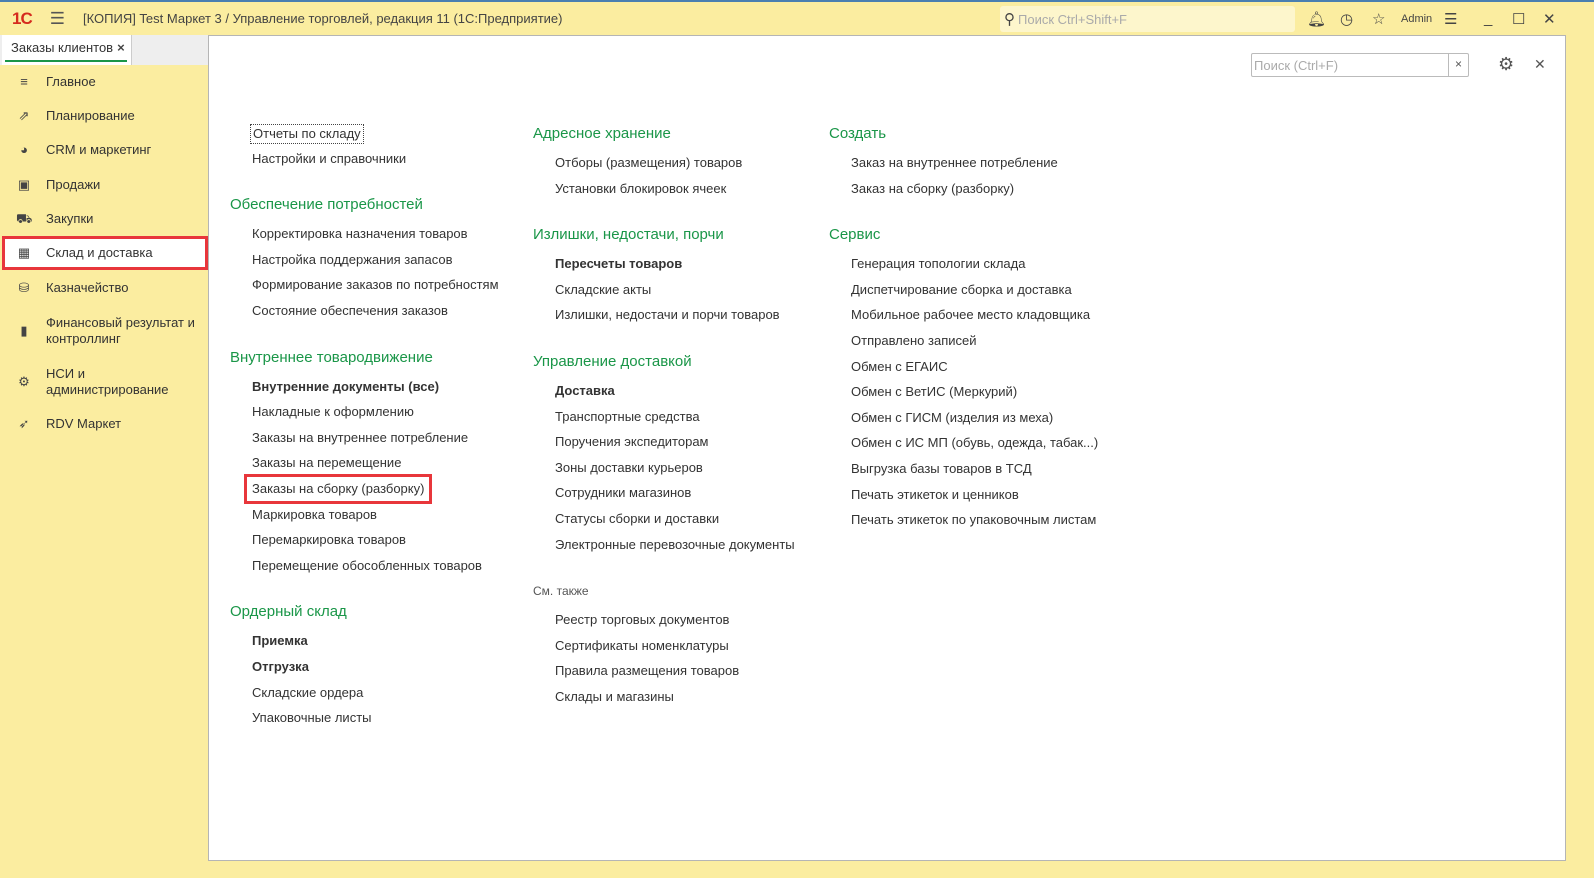 The width and height of the screenshot is (1594, 878). I want to click on clear-search-icon: ×, so click(1458, 65).